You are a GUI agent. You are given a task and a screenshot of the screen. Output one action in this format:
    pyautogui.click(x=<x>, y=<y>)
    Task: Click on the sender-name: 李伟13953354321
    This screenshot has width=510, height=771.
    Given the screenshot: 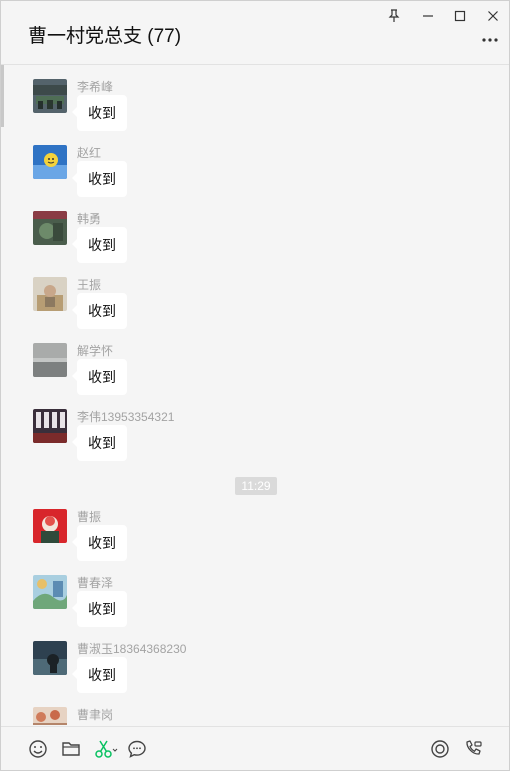 What is the action you would take?
    pyautogui.click(x=126, y=417)
    